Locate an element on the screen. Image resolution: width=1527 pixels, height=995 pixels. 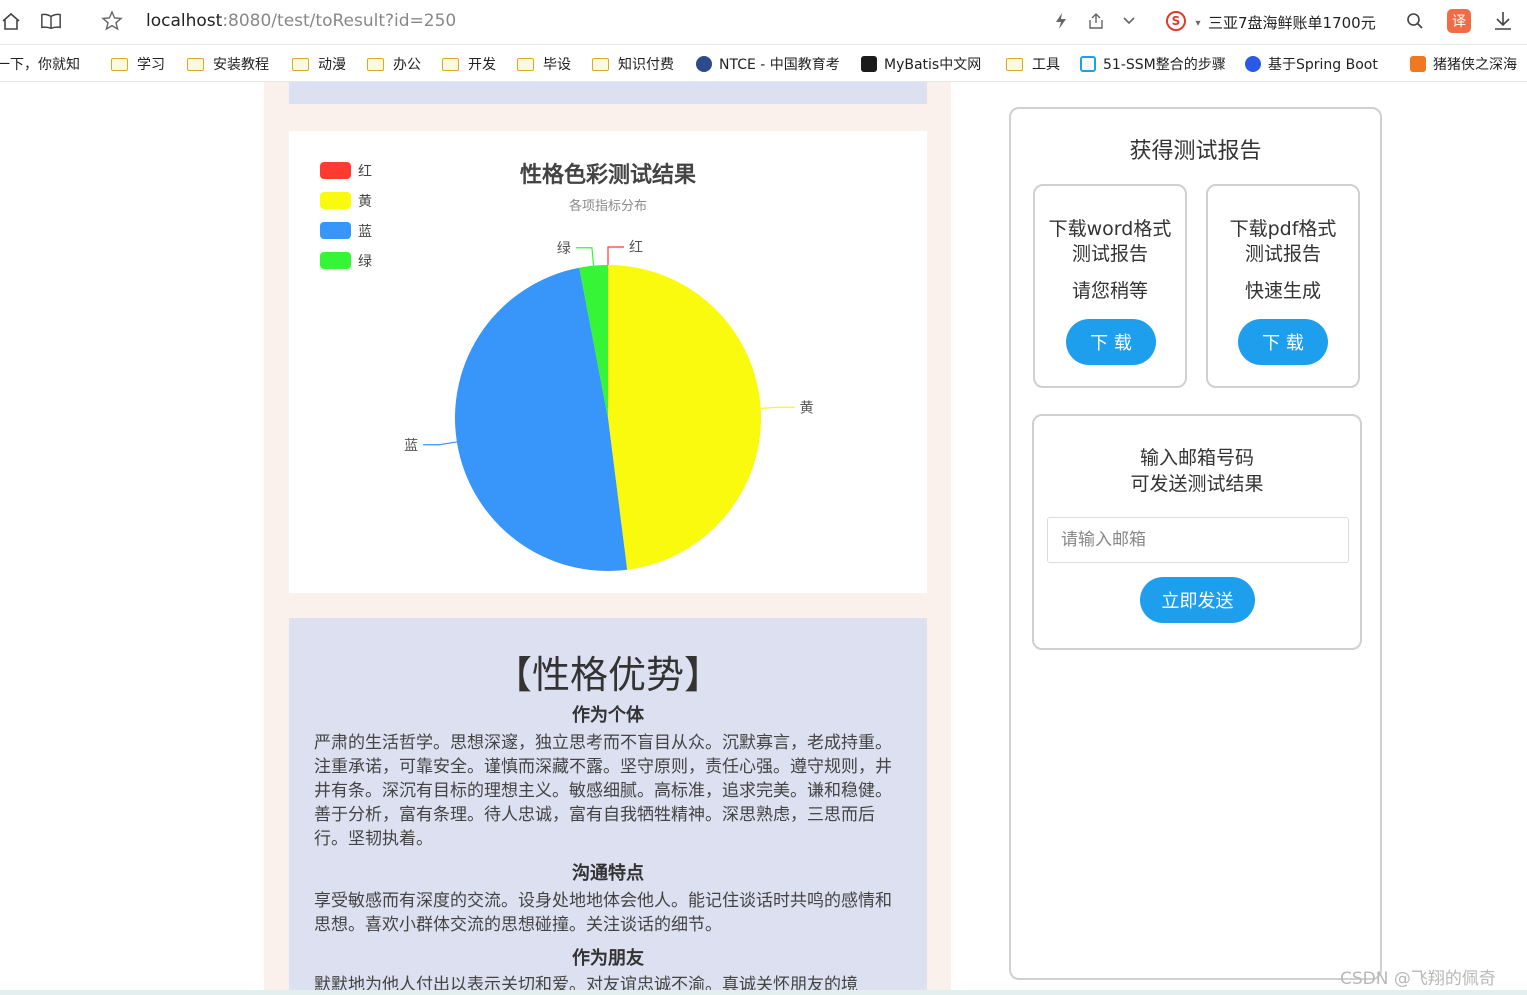
ntce-logo-icon is located at coordinates (704, 64).